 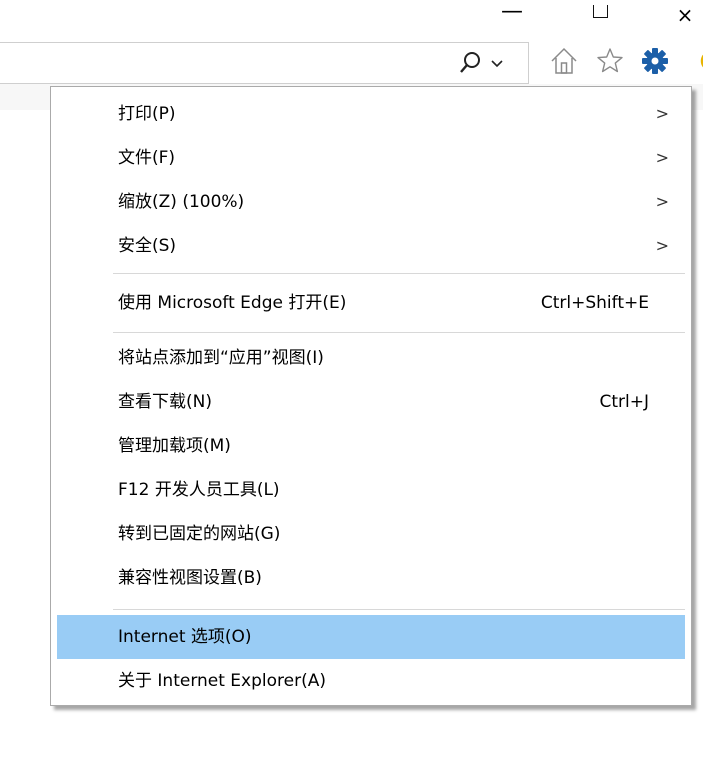 What do you see at coordinates (371, 114) in the screenshot?
I see `menu-item-print: 打印(P) >` at bounding box center [371, 114].